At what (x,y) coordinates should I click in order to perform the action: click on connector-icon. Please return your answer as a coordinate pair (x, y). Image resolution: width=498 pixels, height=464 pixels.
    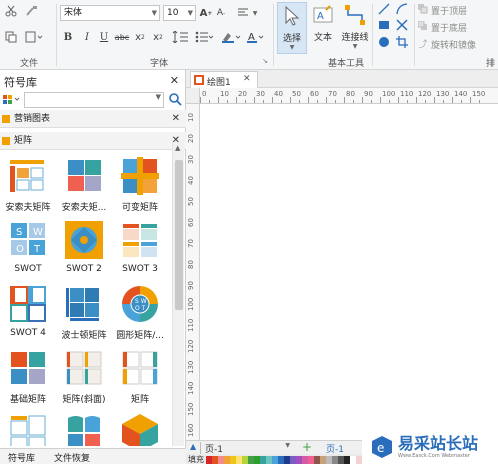
    Looking at the image, I should click on (355, 15).